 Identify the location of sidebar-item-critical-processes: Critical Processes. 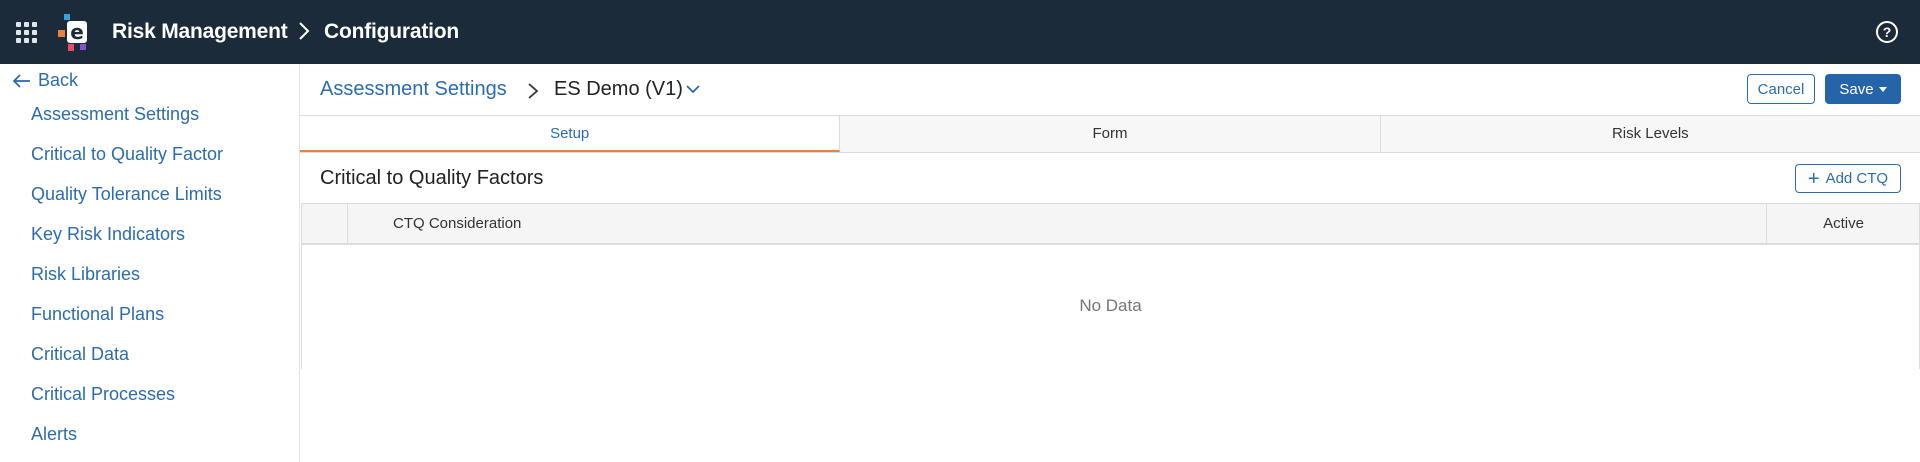
(103, 394).